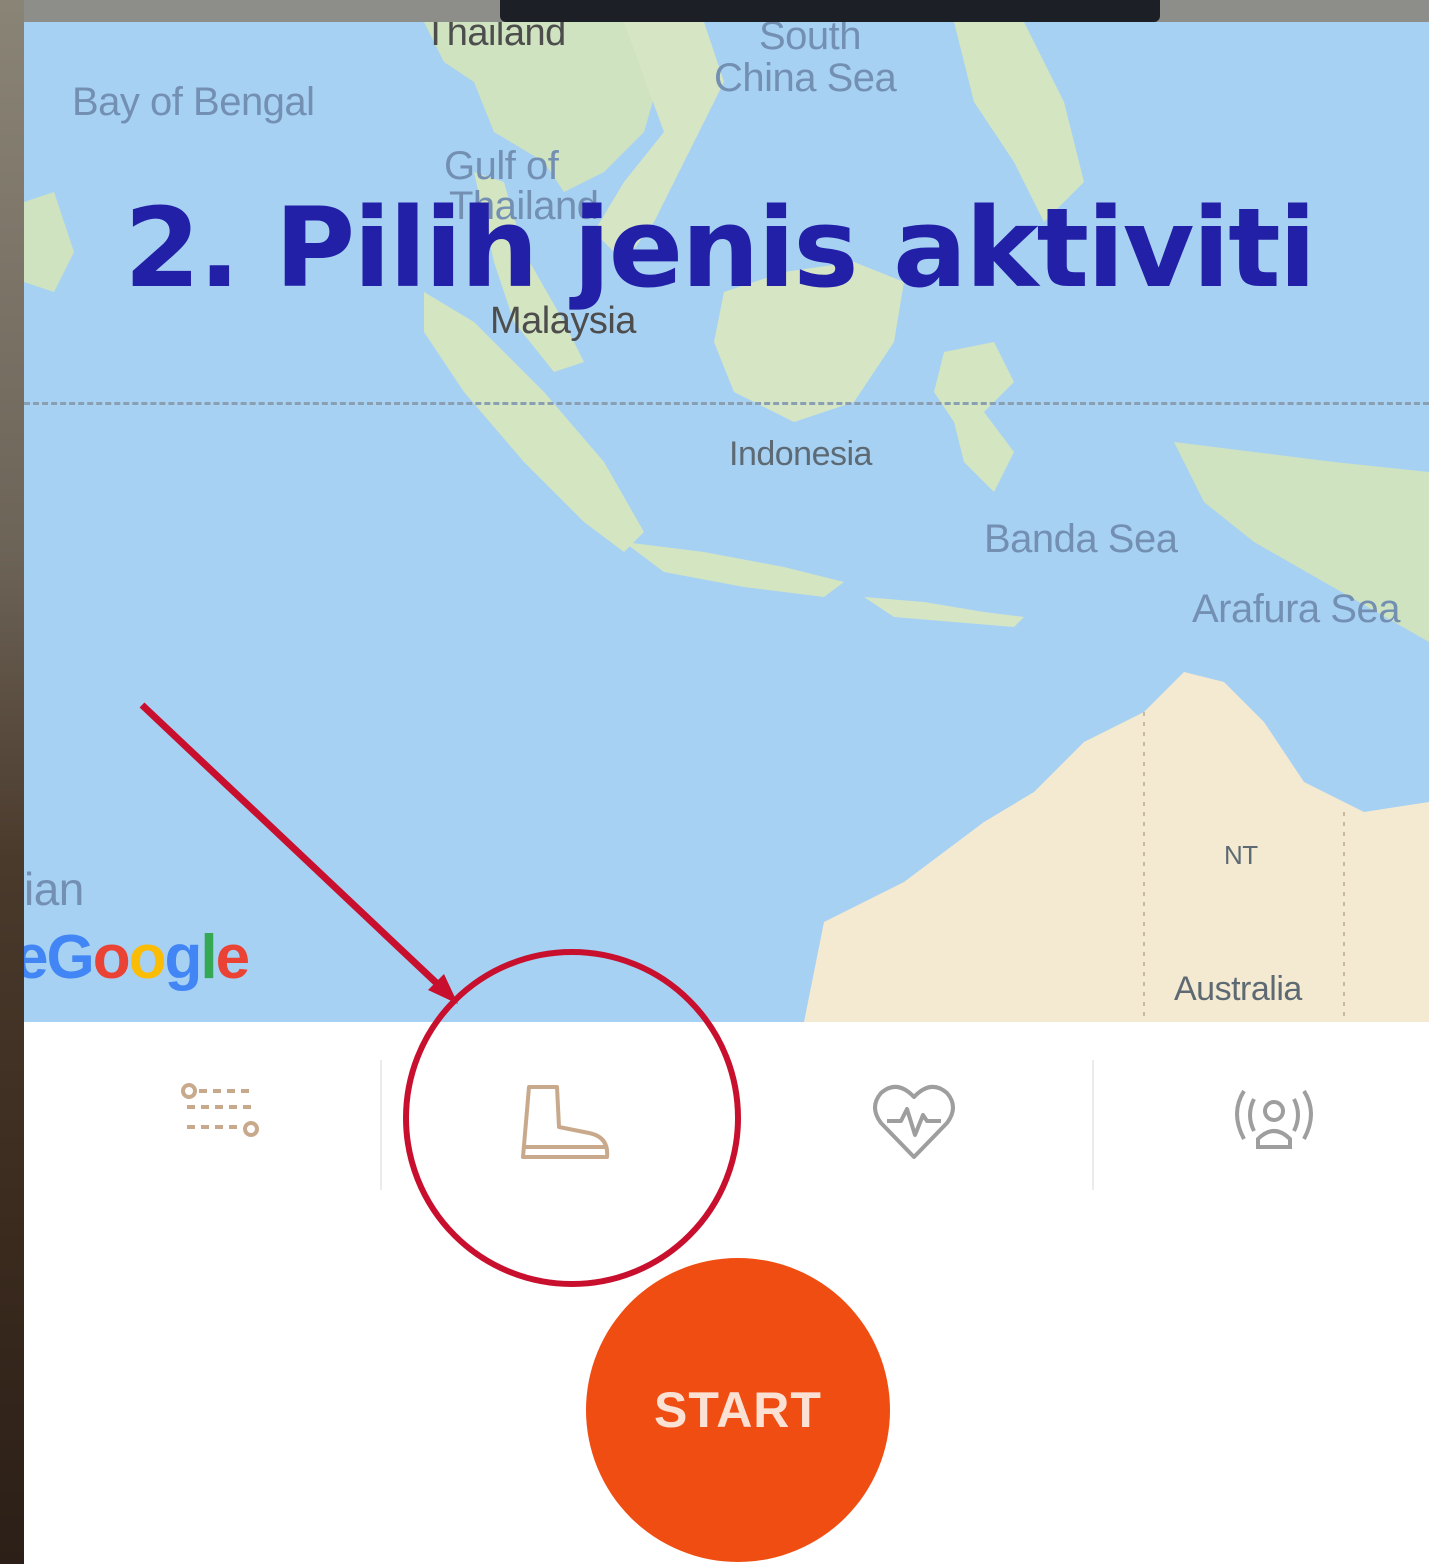 This screenshot has height=1564, width=1429. Describe the element at coordinates (1081, 539) in the screenshot. I see `map-label-banda-sea: Banda Sea` at that location.